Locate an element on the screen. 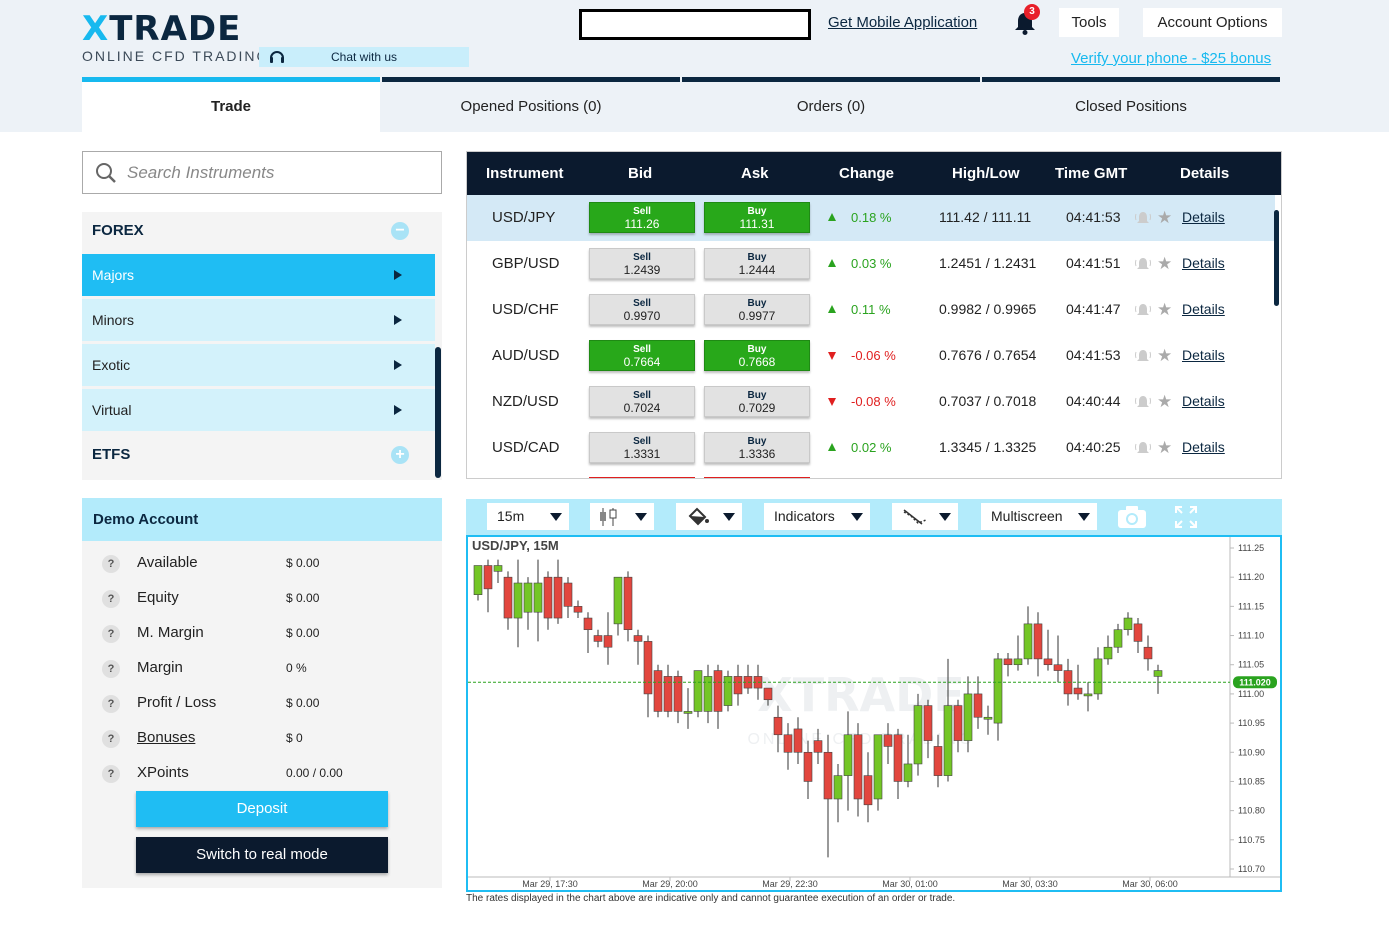  buy-button: Buy 1.3336 is located at coordinates (757, 447).